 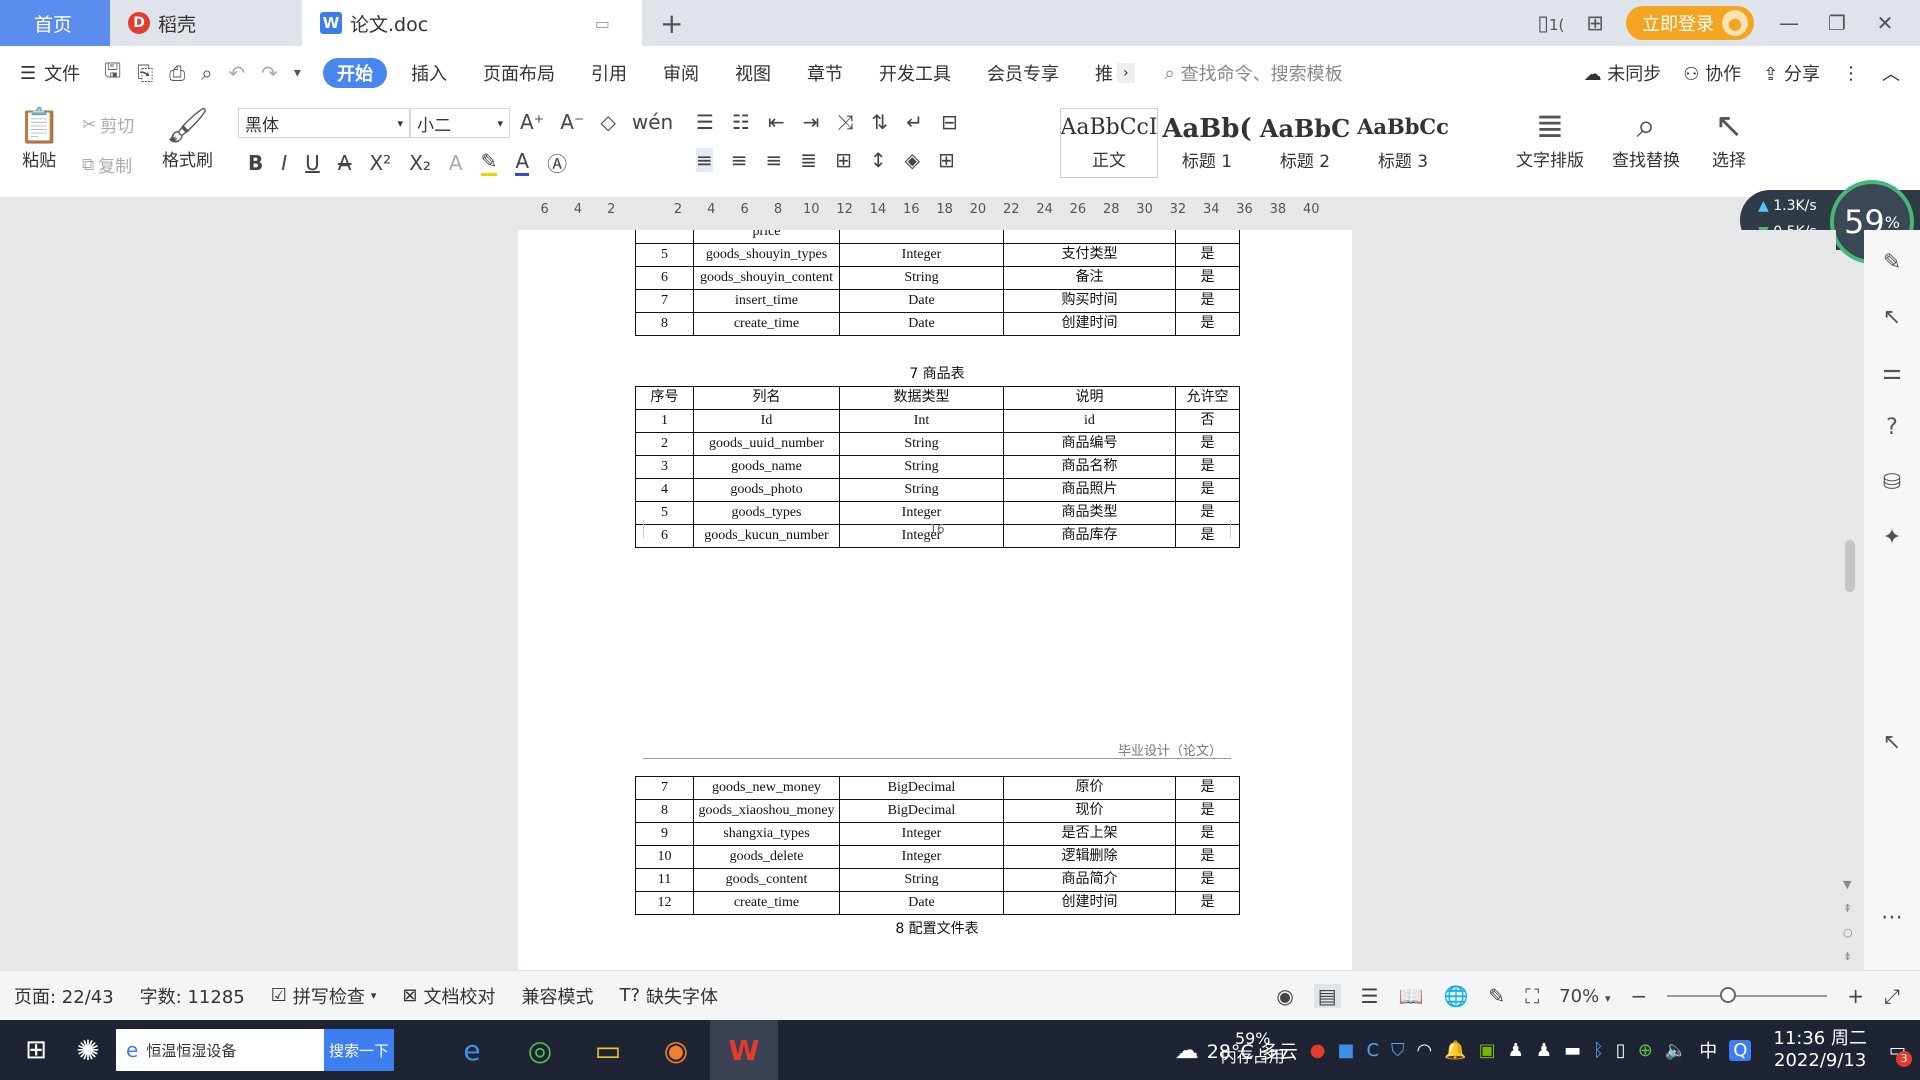 What do you see at coordinates (1747, 995) in the screenshot?
I see `zoom-slider` at bounding box center [1747, 995].